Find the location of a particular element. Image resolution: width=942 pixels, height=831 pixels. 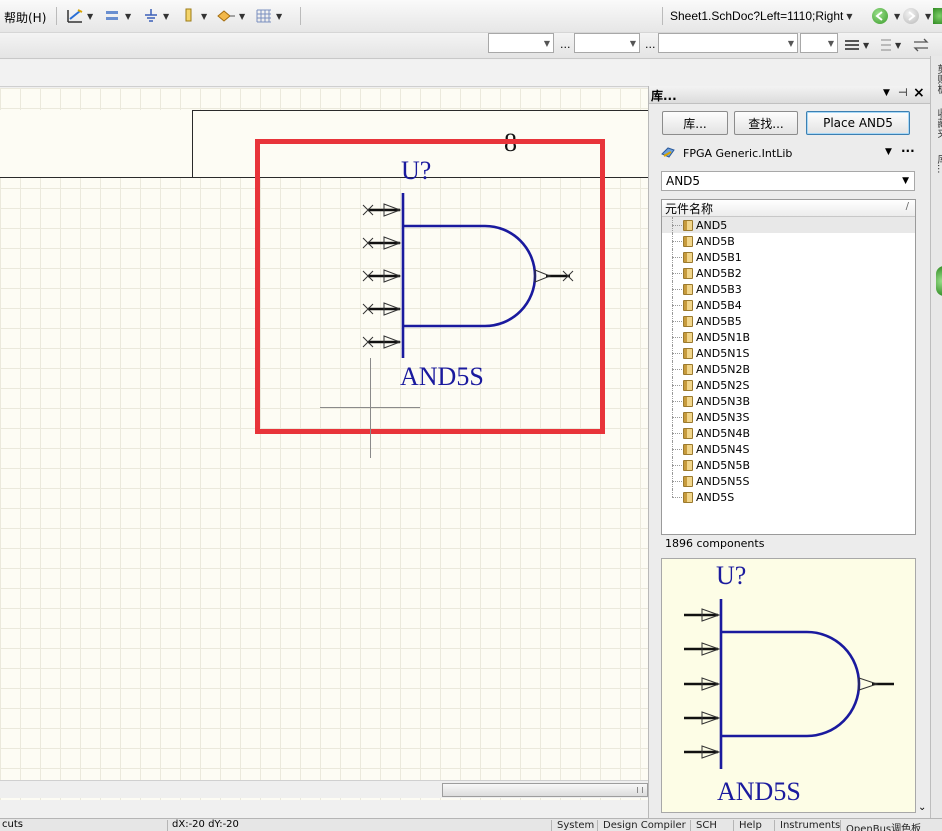

side-tab-clipboard: 剪贴板 is located at coordinates (937, 79).